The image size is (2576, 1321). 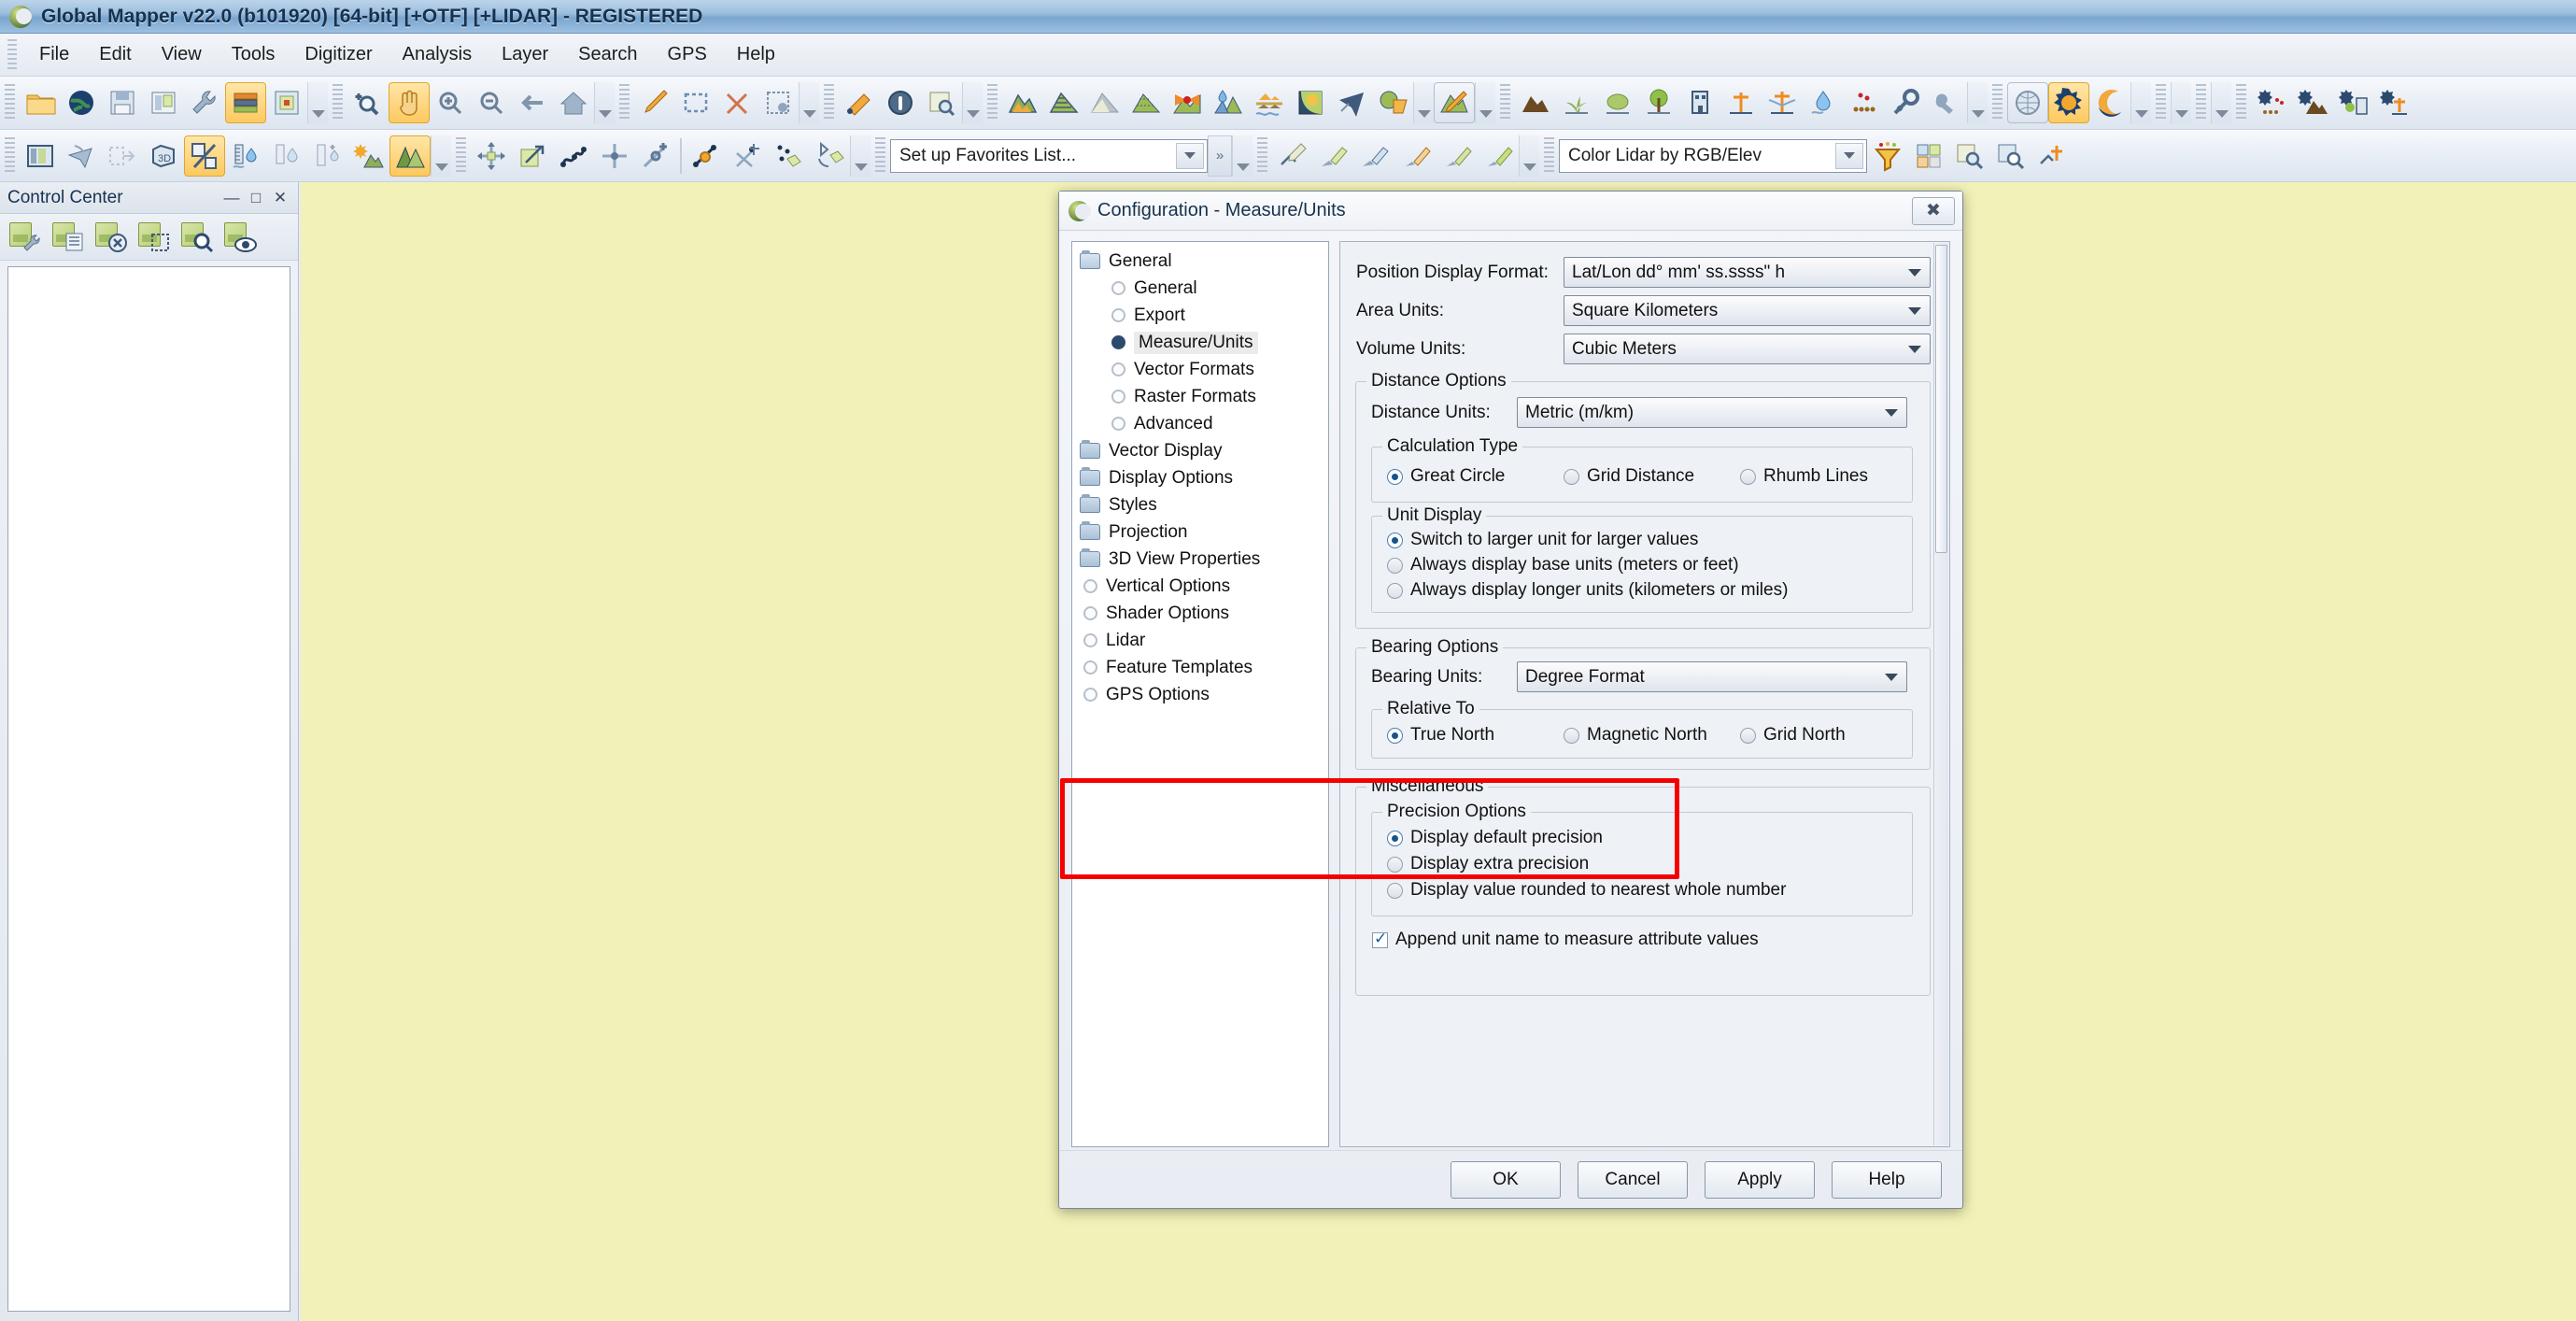 What do you see at coordinates (1713, 155) in the screenshot?
I see `lidar-color-combo: Color Lidar by RGB/Elev` at bounding box center [1713, 155].